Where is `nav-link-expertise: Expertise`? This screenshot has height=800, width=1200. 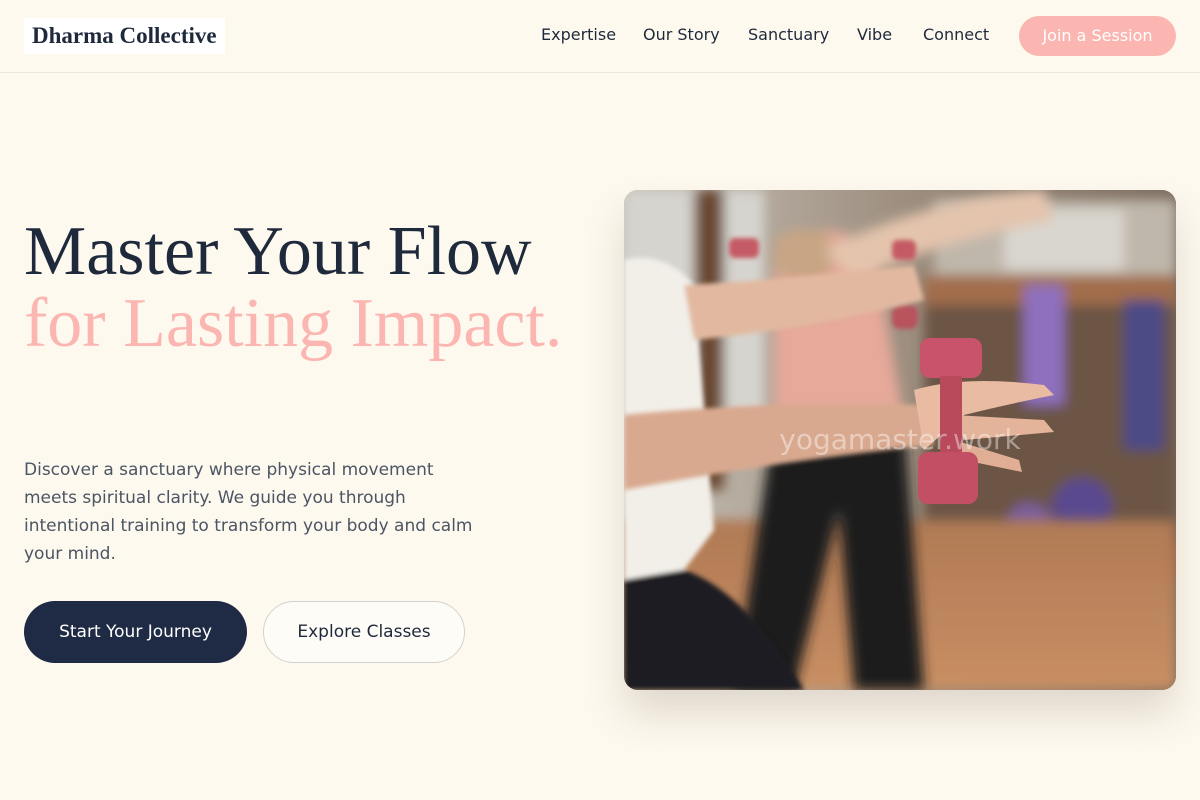 nav-link-expertise: Expertise is located at coordinates (578, 35).